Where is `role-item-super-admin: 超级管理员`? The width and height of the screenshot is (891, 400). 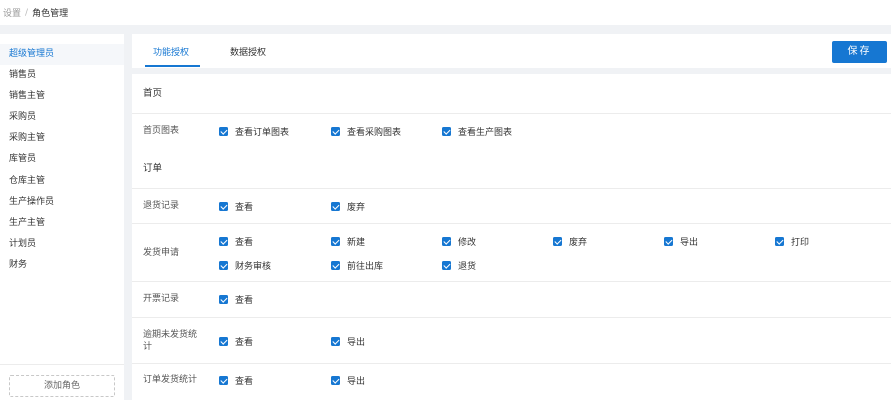
role-item-super-admin: 超级管理员 is located at coordinates (62, 55).